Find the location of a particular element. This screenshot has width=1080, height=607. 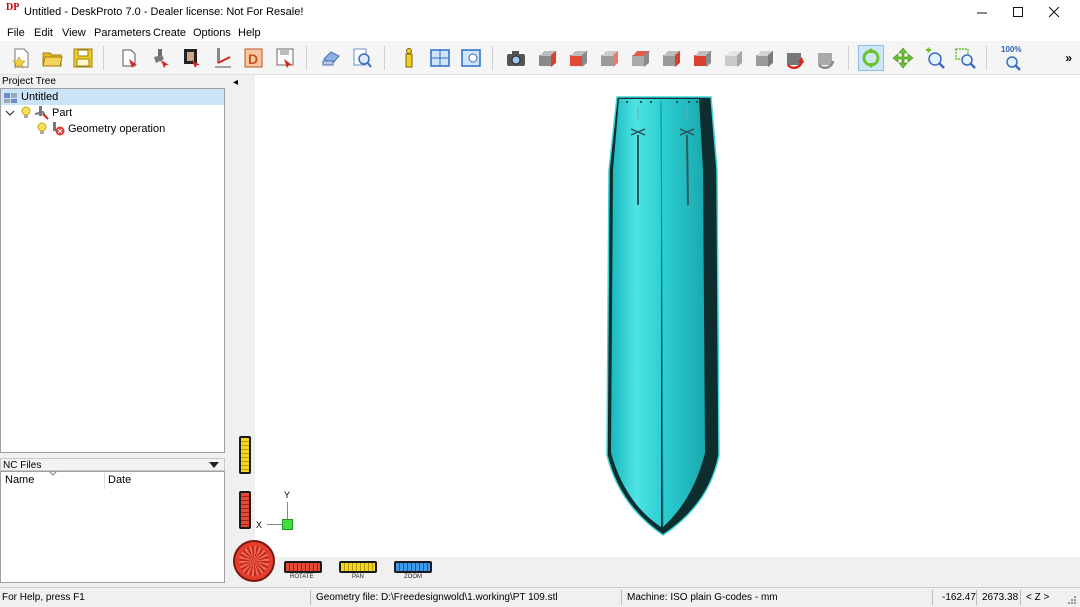

cube-top-icon is located at coordinates (702, 58).